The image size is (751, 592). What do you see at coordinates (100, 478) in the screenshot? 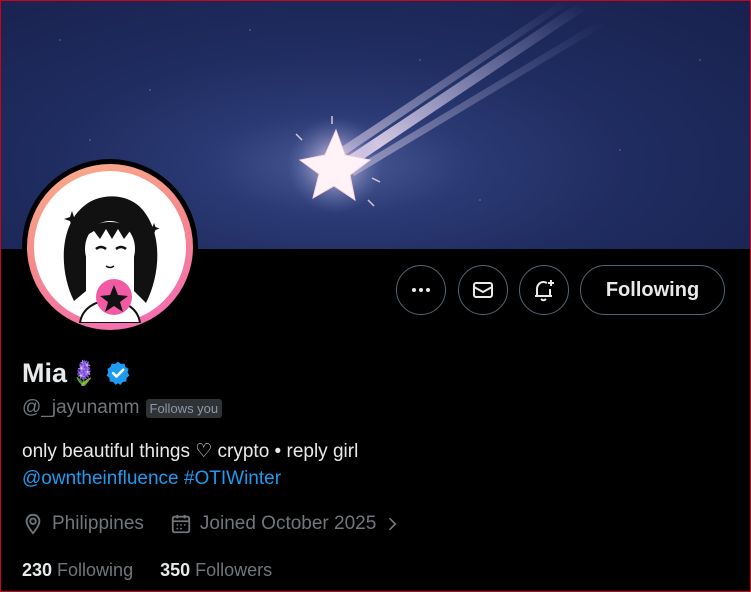
I see `mention-link: @owntheinfluence` at bounding box center [100, 478].